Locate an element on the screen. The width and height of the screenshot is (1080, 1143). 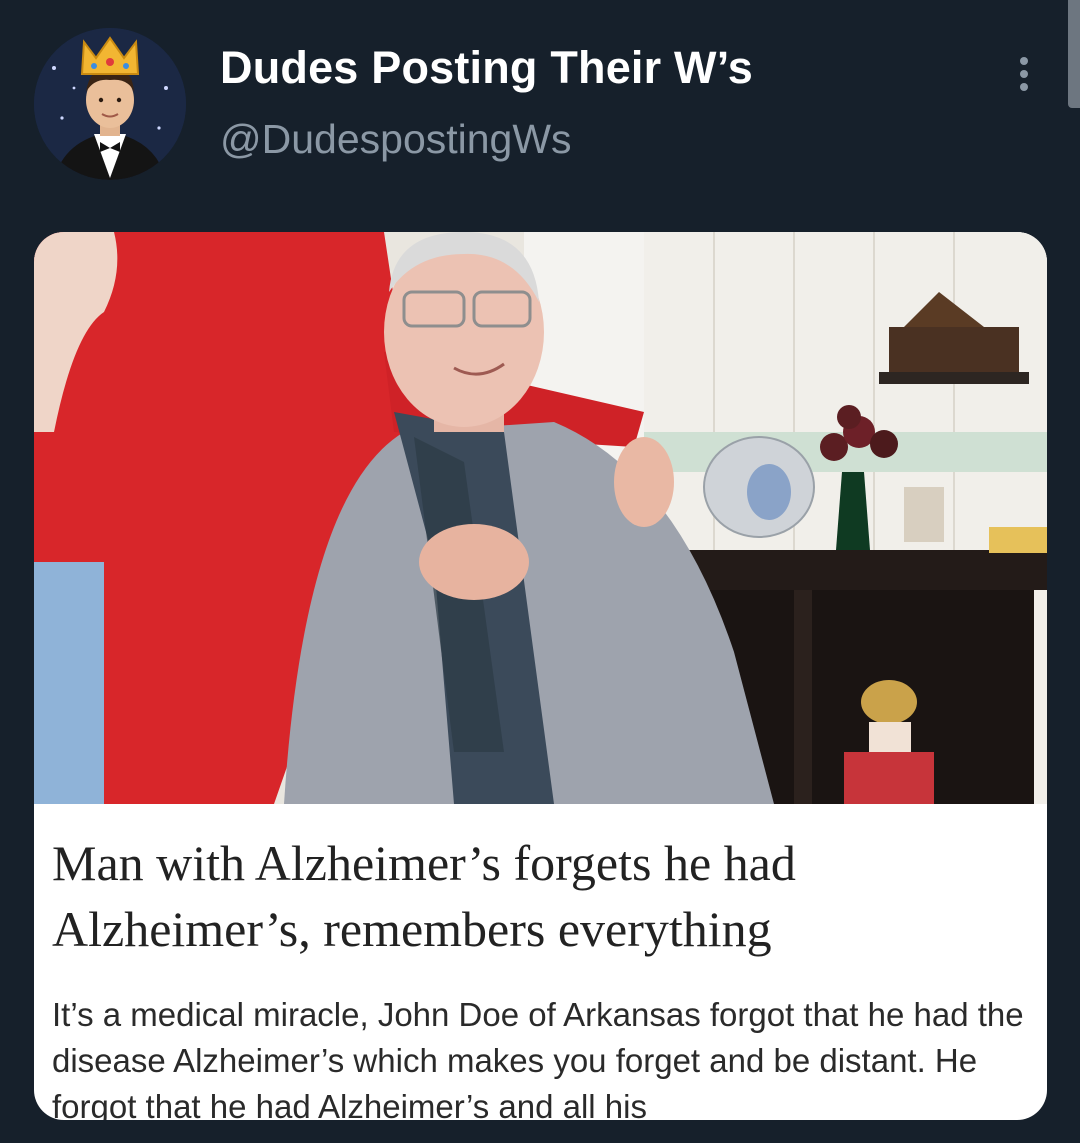
author-handle: @DudespostingWs is located at coordinates (396, 139).